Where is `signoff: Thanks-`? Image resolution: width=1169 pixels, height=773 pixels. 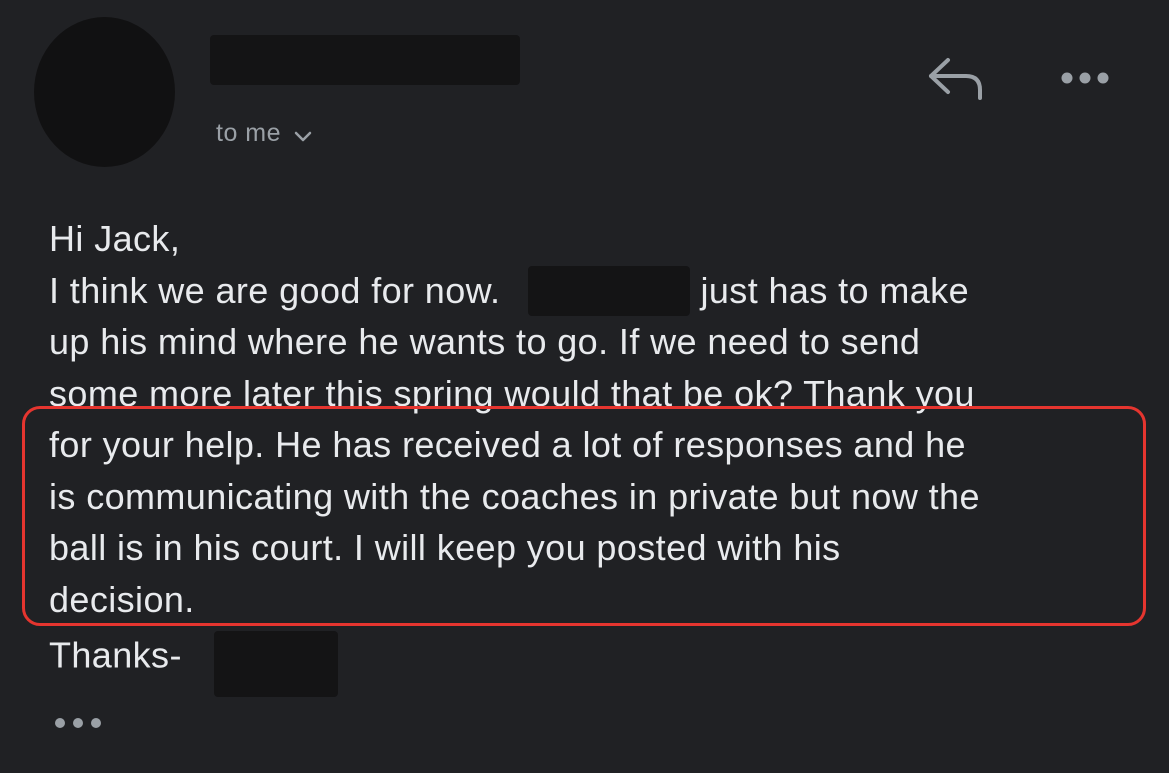 signoff: Thanks- is located at coordinates (115, 655).